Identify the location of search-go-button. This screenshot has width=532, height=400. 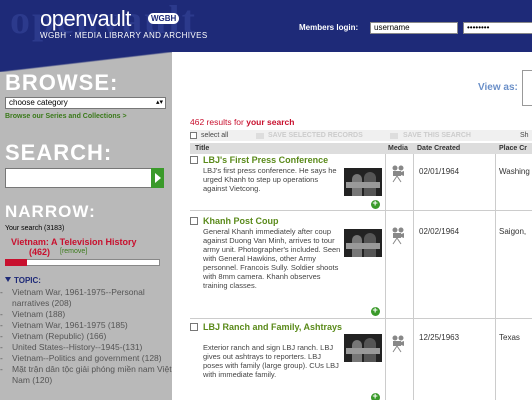
(157, 178).